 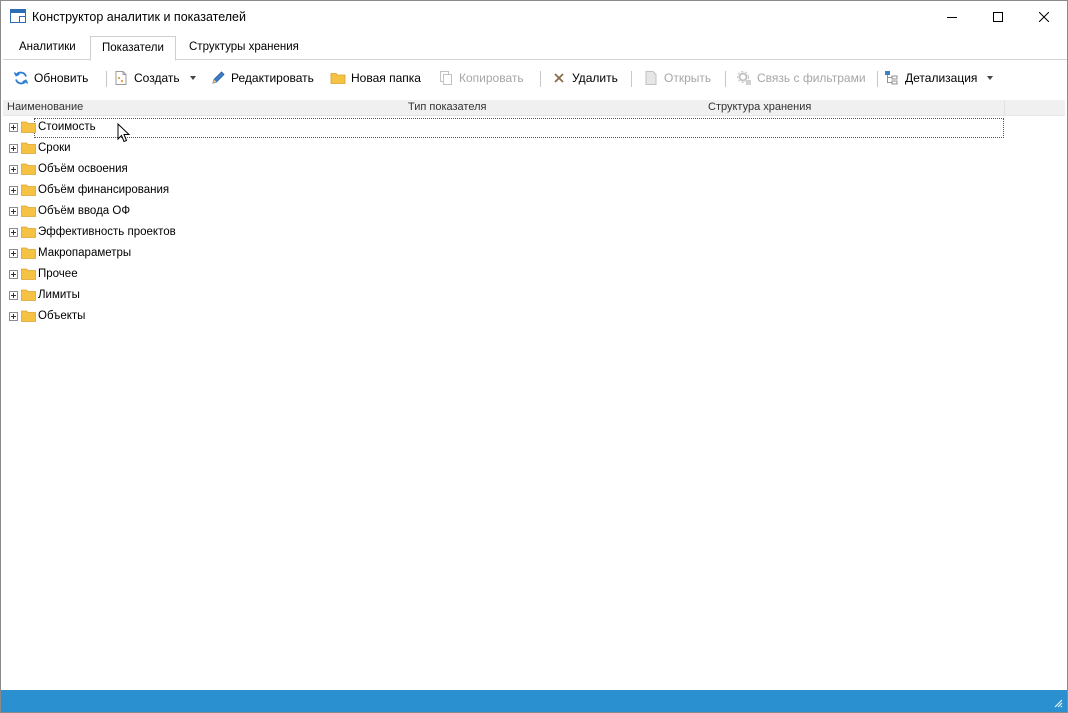 What do you see at coordinates (491, 78) in the screenshot?
I see `copy-label: Копировать` at bounding box center [491, 78].